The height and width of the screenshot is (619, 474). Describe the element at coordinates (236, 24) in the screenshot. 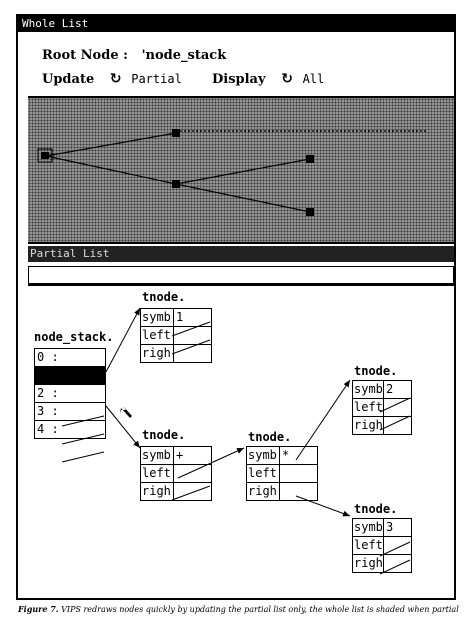

I see `window-title: Whole List` at that location.